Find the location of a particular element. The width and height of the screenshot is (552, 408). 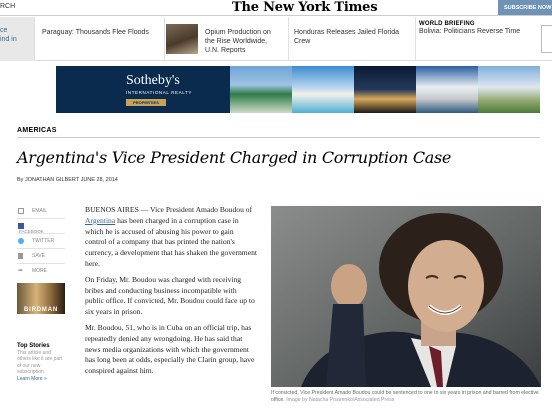

birdman-promo-word: BIRDMAN is located at coordinates (41, 310).